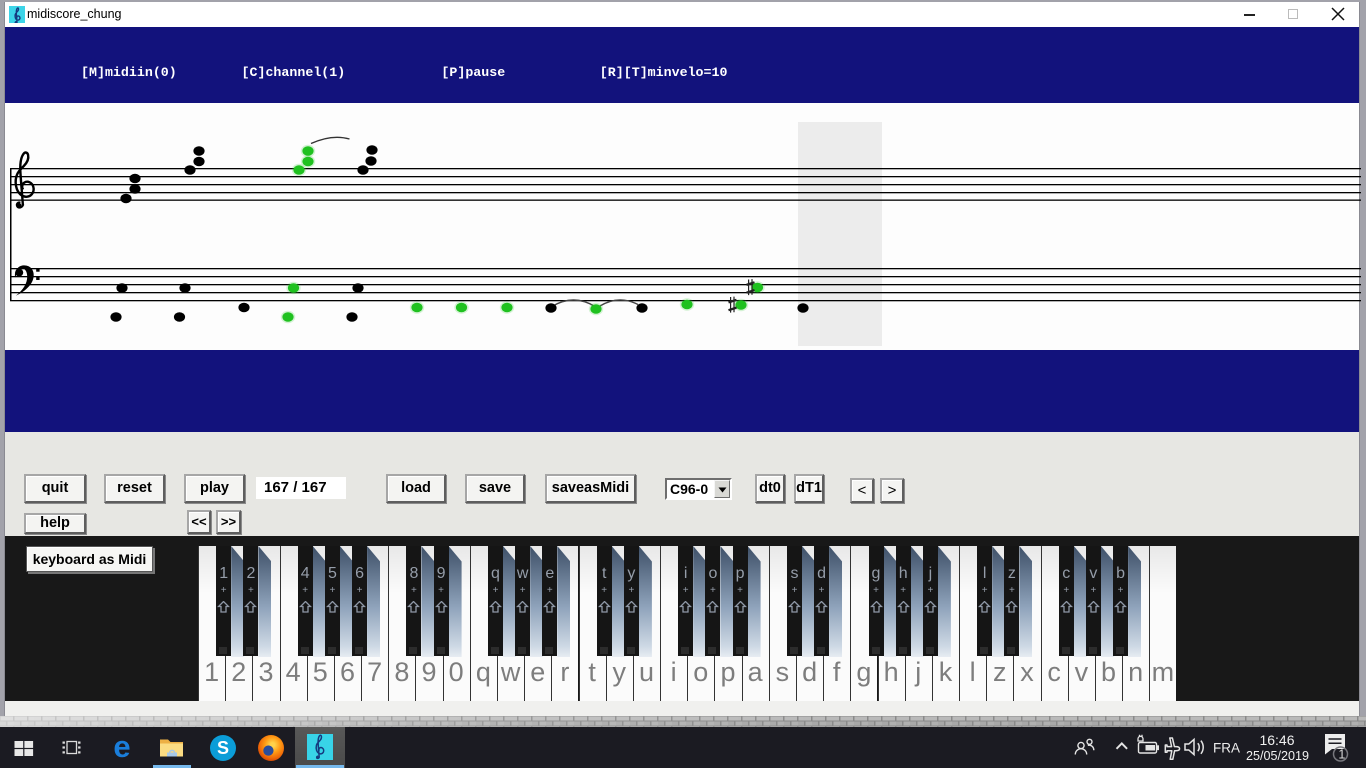  I want to click on svg-text: FRA, so click(1226, 748).